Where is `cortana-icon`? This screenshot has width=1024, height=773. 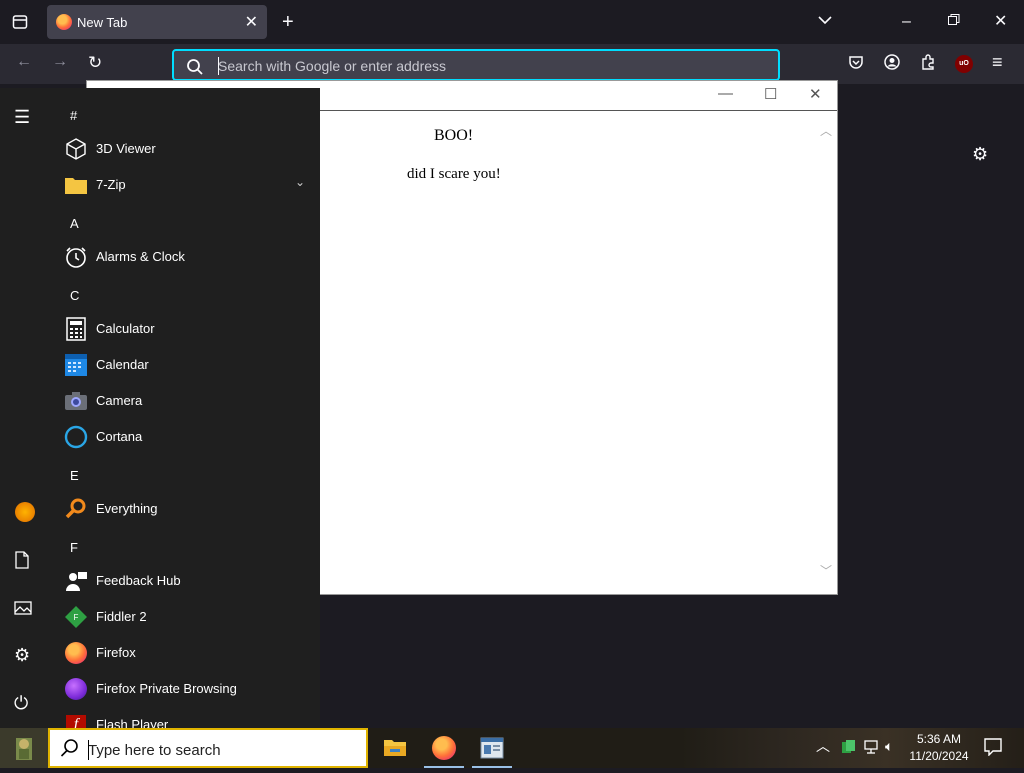
cortana-icon is located at coordinates (76, 437).